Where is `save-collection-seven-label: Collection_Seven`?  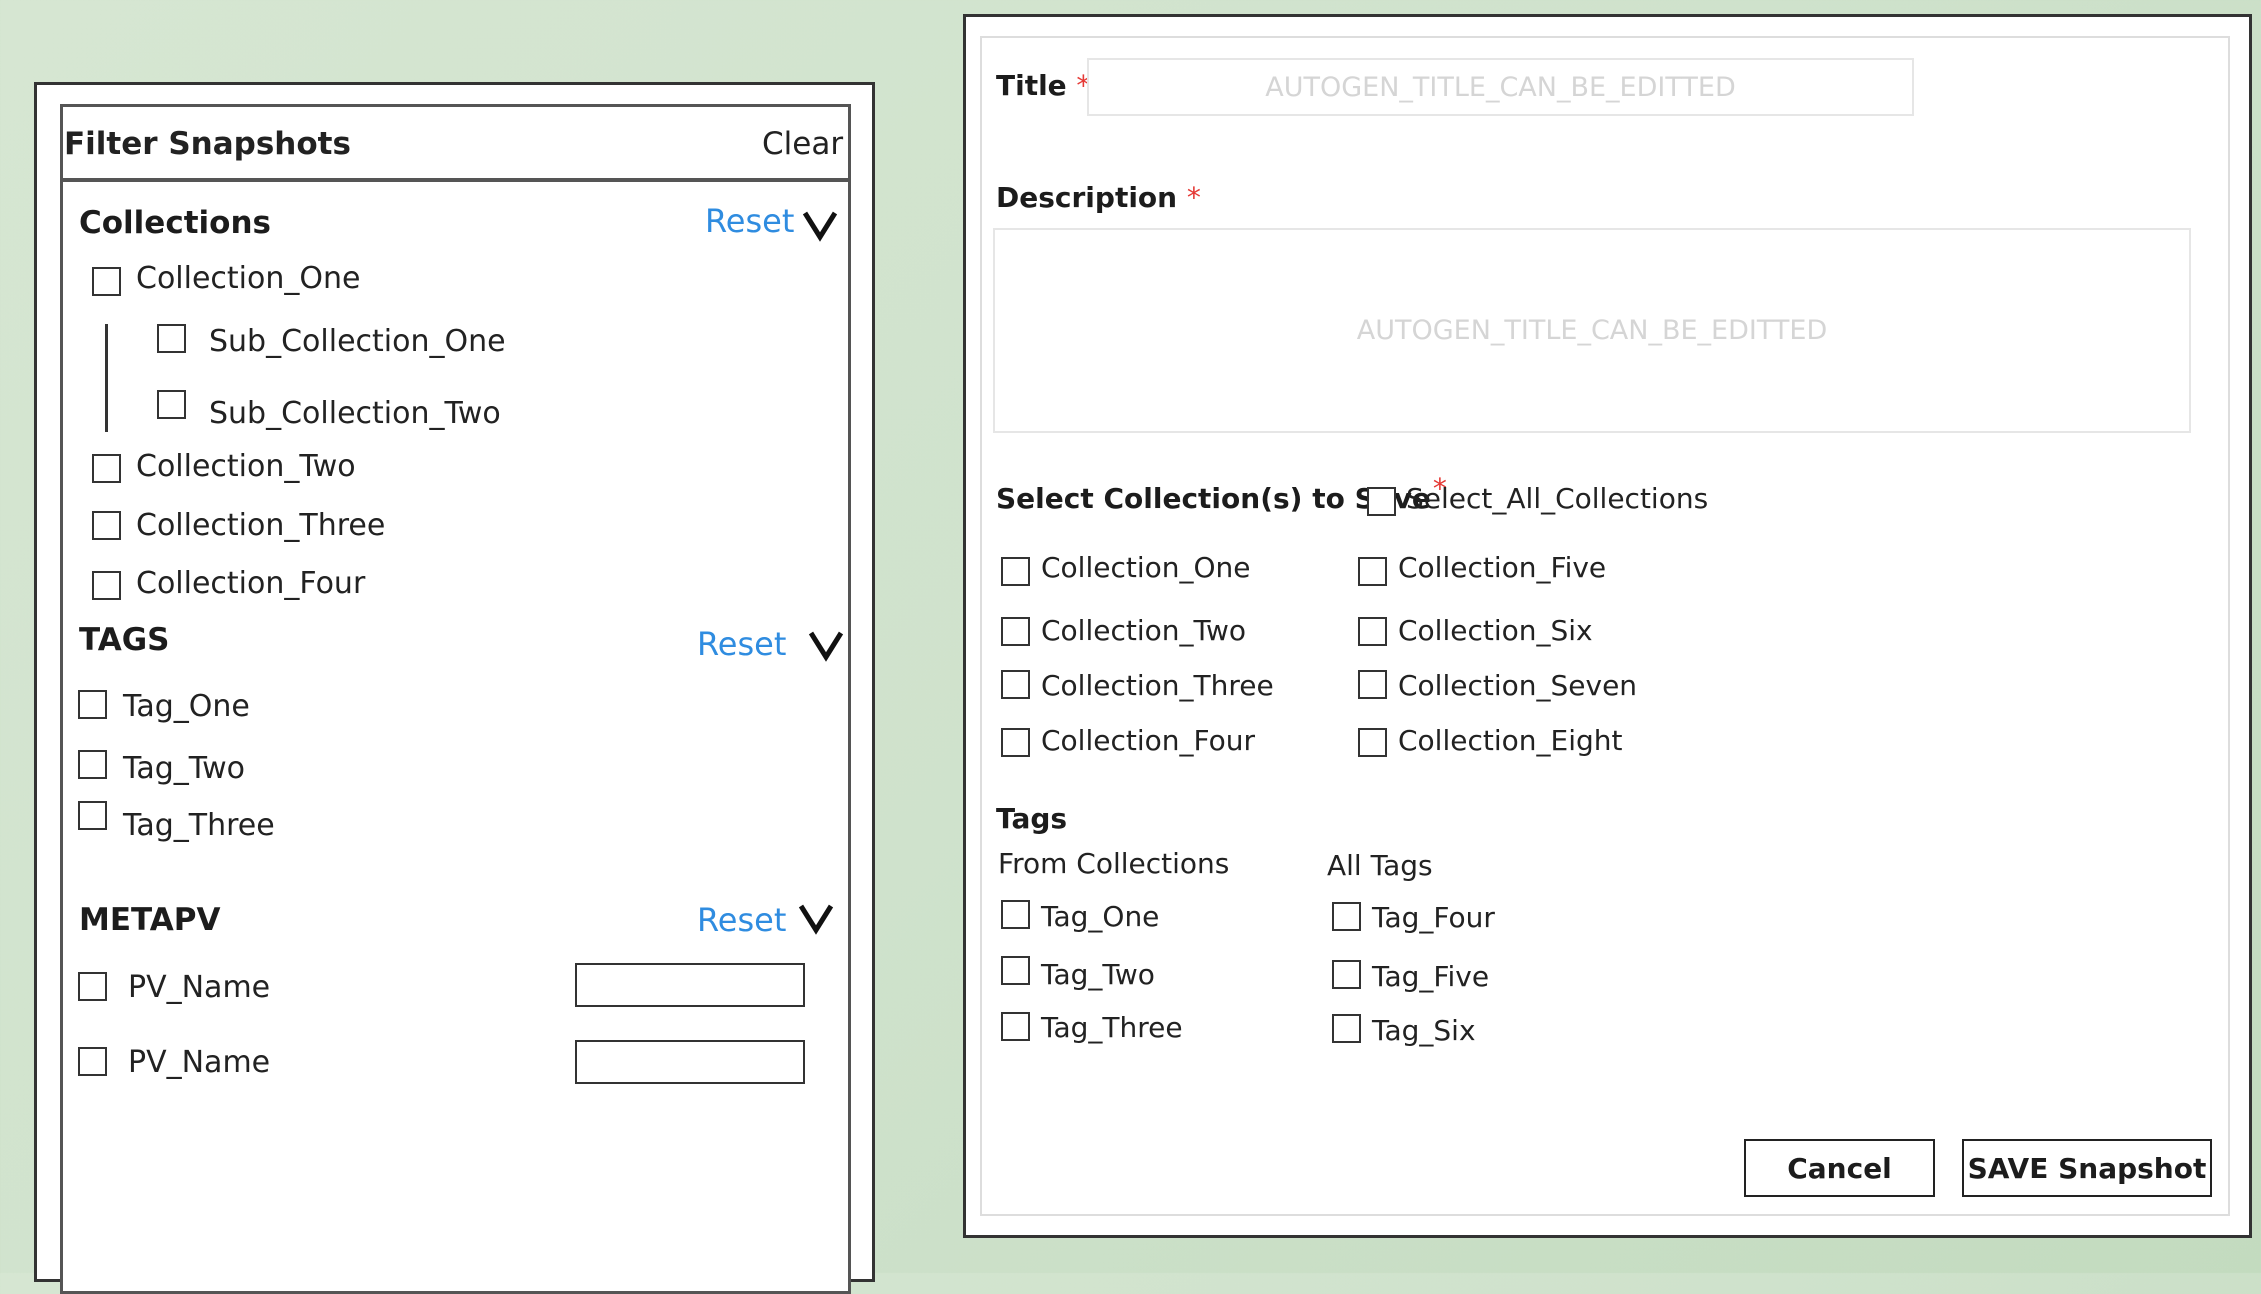
save-collection-seven-label: Collection_Seven is located at coordinates (1518, 685).